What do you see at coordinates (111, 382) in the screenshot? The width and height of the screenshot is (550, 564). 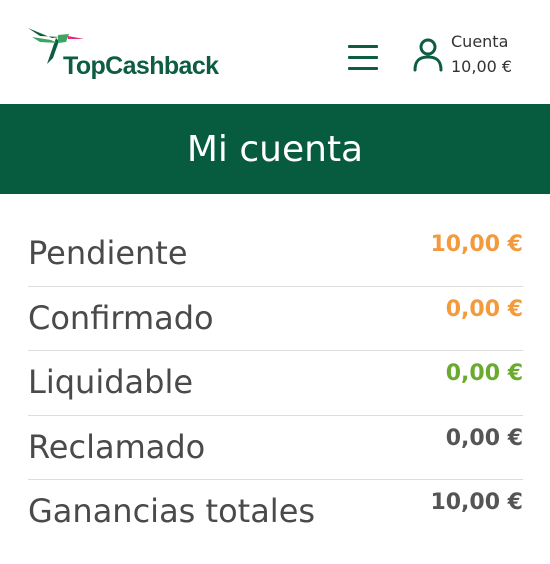 I see `earnings-label: Liquidable` at bounding box center [111, 382].